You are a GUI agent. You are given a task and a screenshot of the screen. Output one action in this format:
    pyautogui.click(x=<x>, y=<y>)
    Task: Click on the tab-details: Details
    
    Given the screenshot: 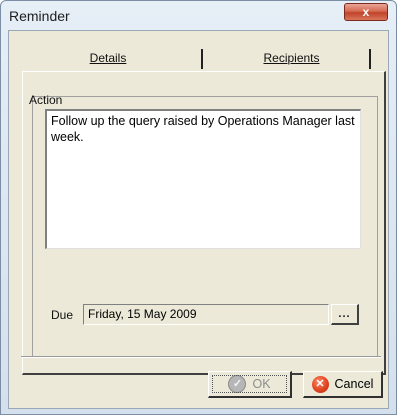 What is the action you would take?
    pyautogui.click(x=108, y=58)
    